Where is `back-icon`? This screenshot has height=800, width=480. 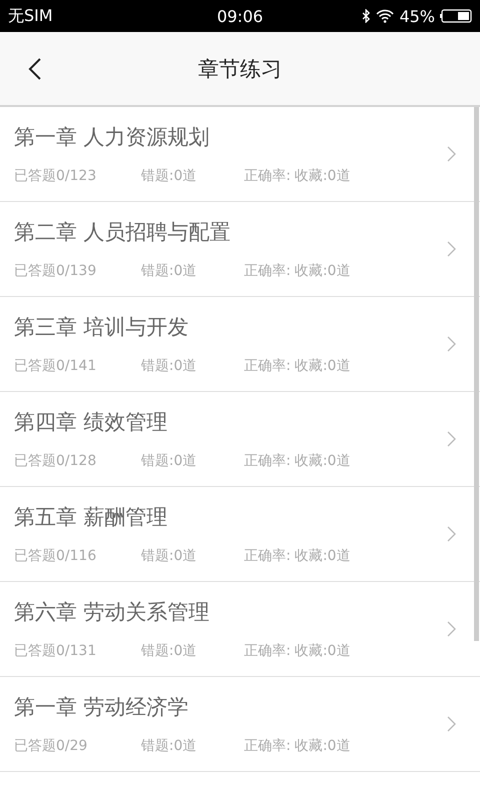
back-icon is located at coordinates (35, 68).